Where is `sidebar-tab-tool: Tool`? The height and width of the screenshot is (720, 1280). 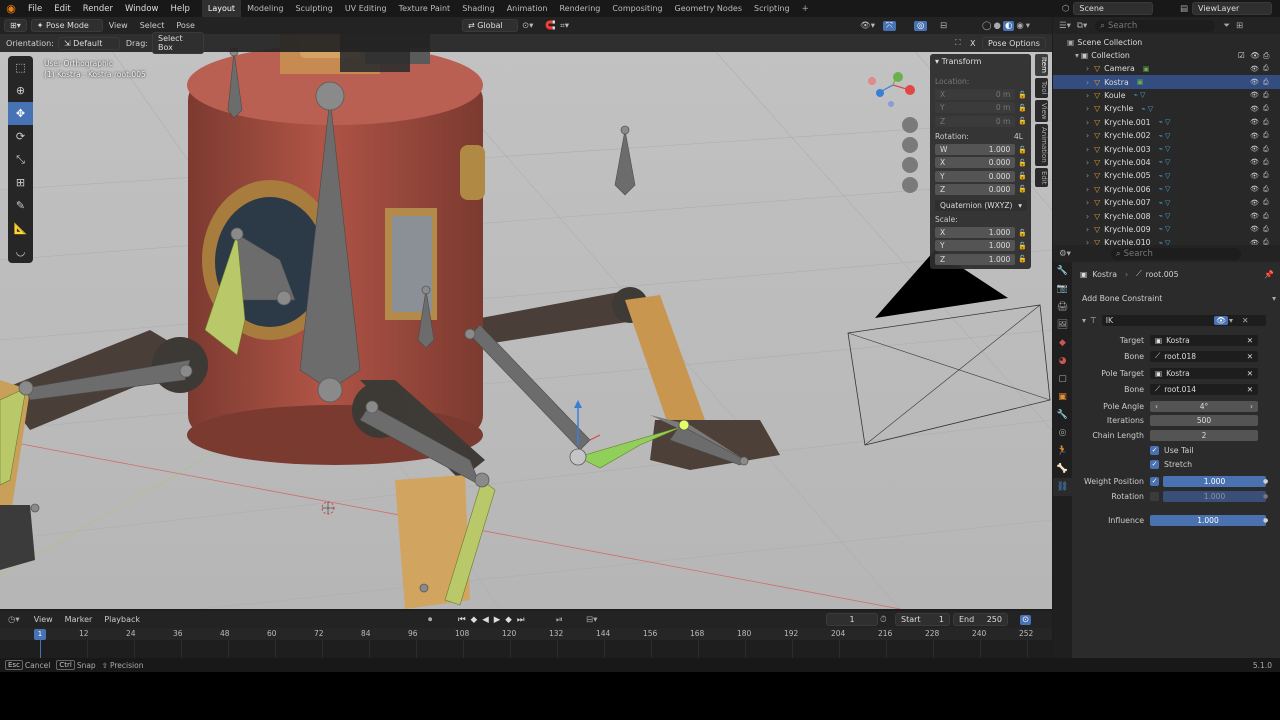 sidebar-tab-tool: Tool is located at coordinates (1041, 87).